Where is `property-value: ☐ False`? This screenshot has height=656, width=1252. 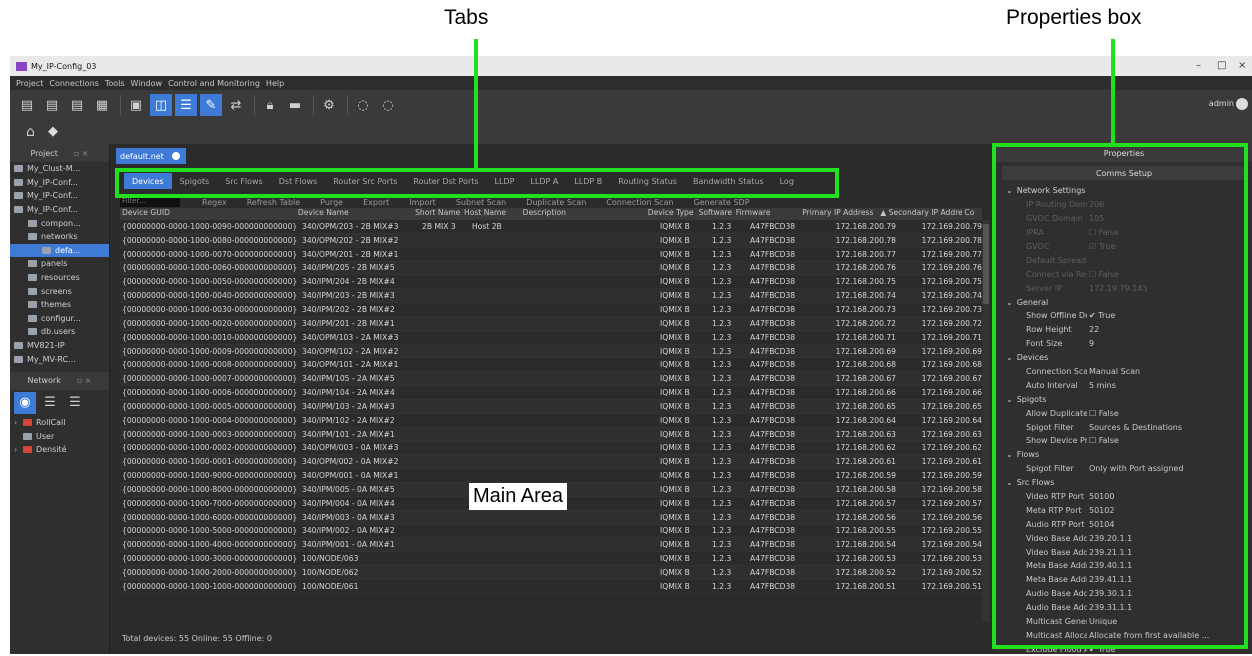 property-value: ☐ False is located at coordinates (1103, 413).